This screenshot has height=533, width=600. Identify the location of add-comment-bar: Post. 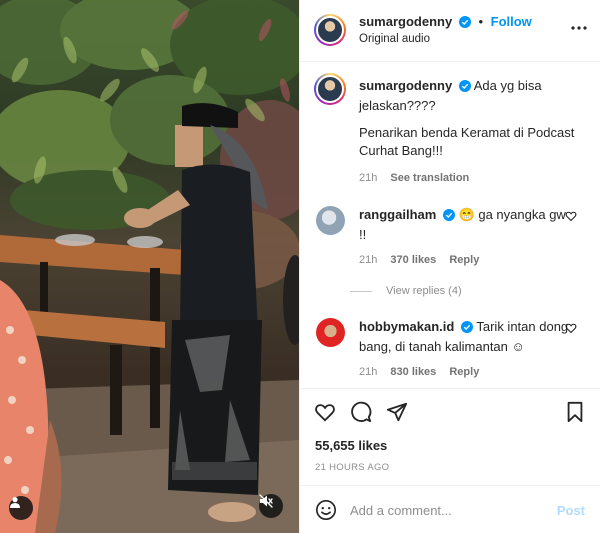
(450, 509).